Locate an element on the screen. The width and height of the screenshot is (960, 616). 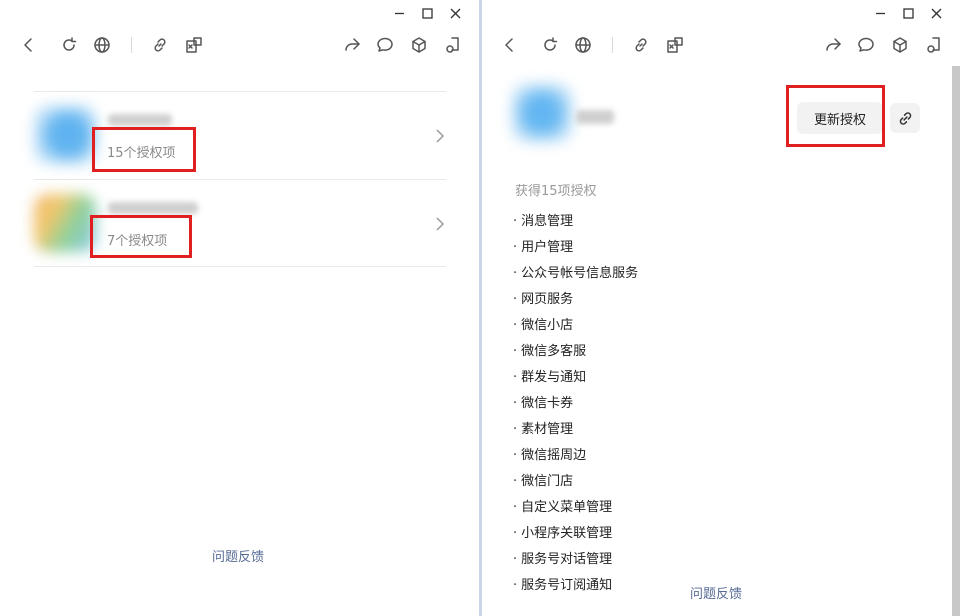
permission-label: 消息管理 is located at coordinates (547, 221).